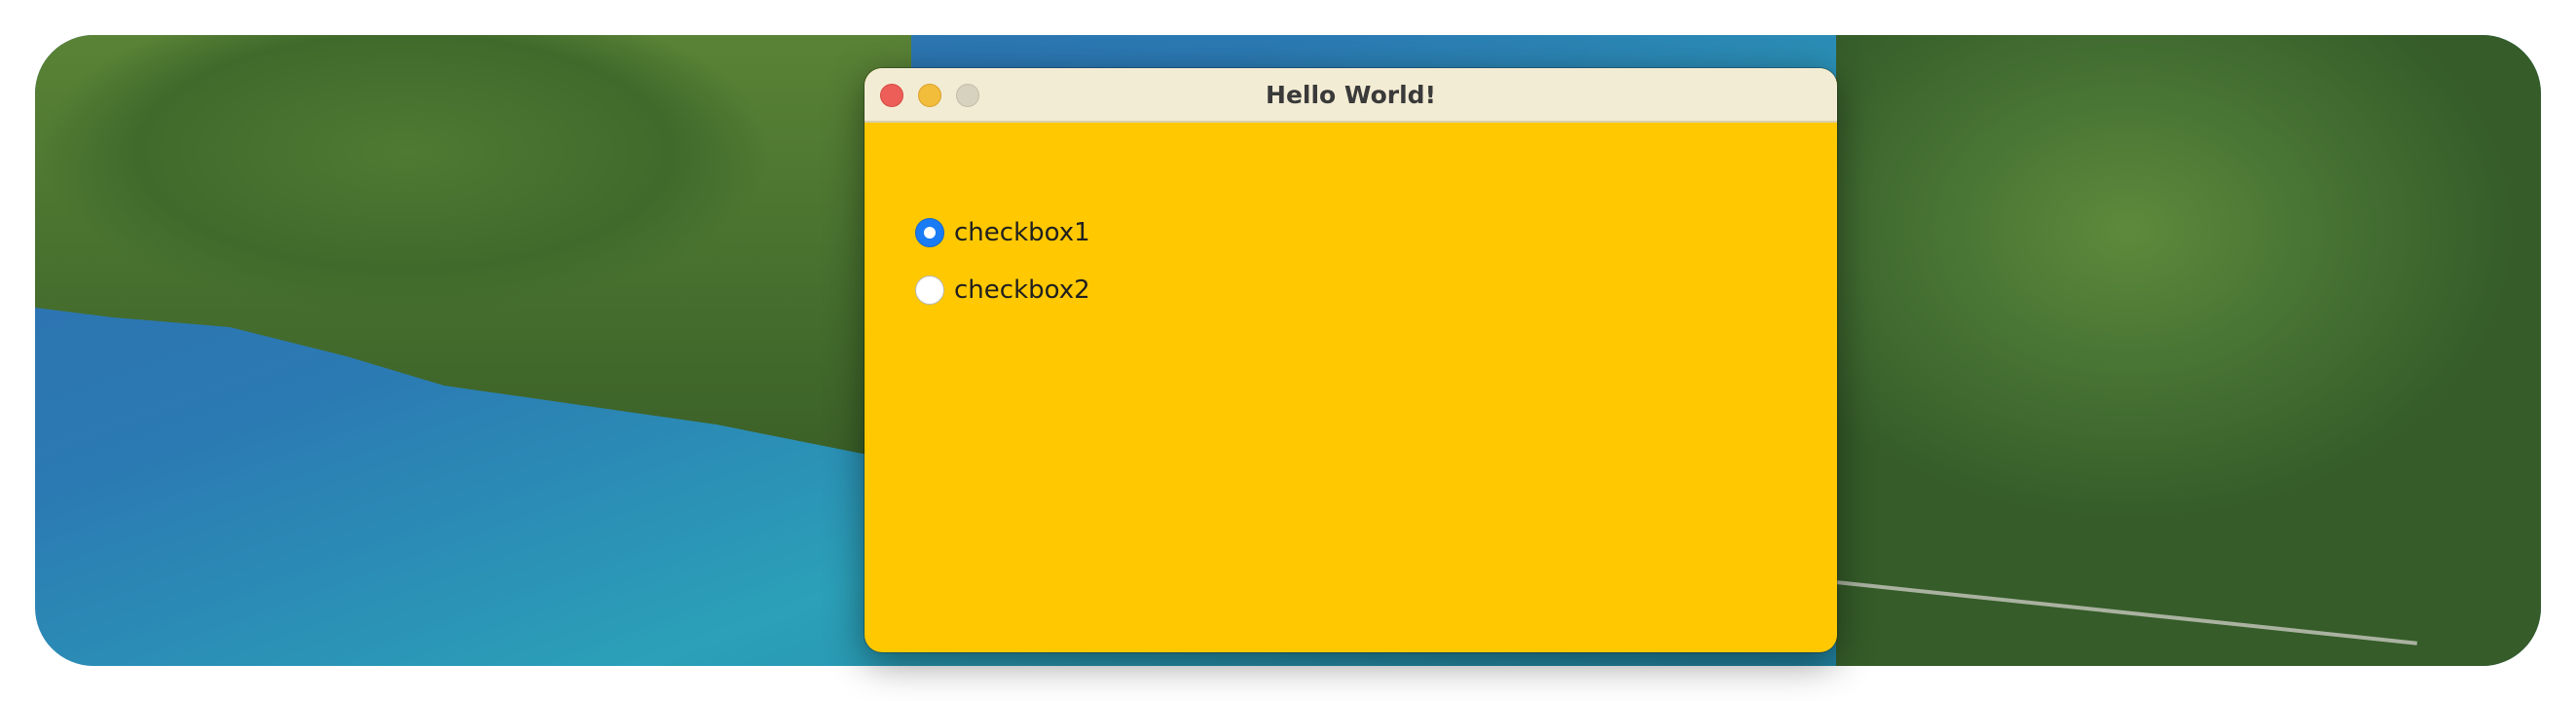 The height and width of the screenshot is (701, 2576). Describe the element at coordinates (891, 95) in the screenshot. I see `close-button` at that location.